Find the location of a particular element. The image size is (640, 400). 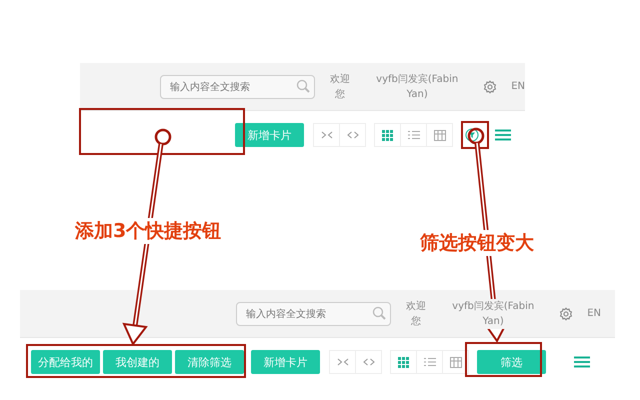

table-view-button is located at coordinates (455, 362).